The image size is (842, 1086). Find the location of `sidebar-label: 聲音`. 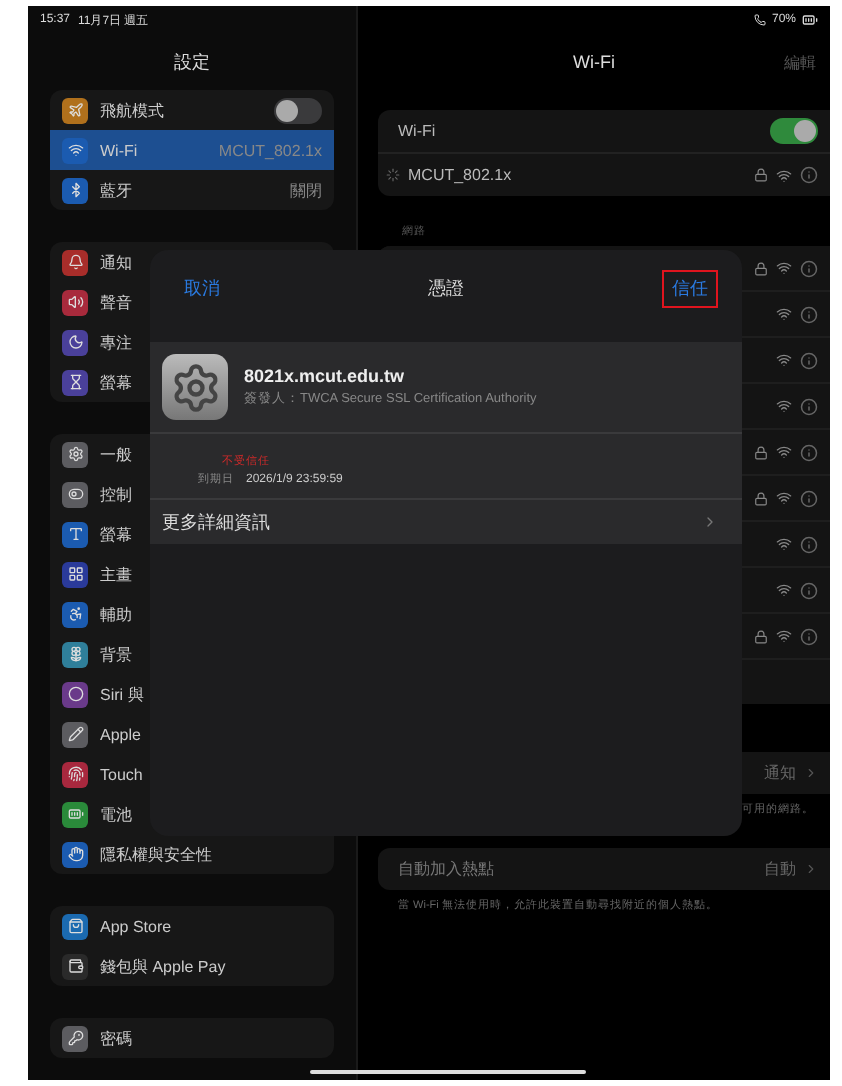

sidebar-label: 聲音 is located at coordinates (116, 302).